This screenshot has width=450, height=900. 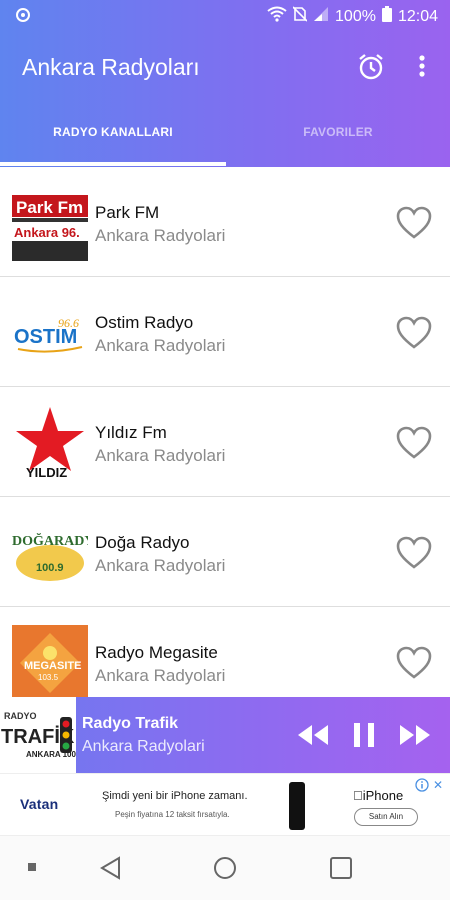 What do you see at coordinates (386, 16) in the screenshot?
I see `battery-icon` at bounding box center [386, 16].